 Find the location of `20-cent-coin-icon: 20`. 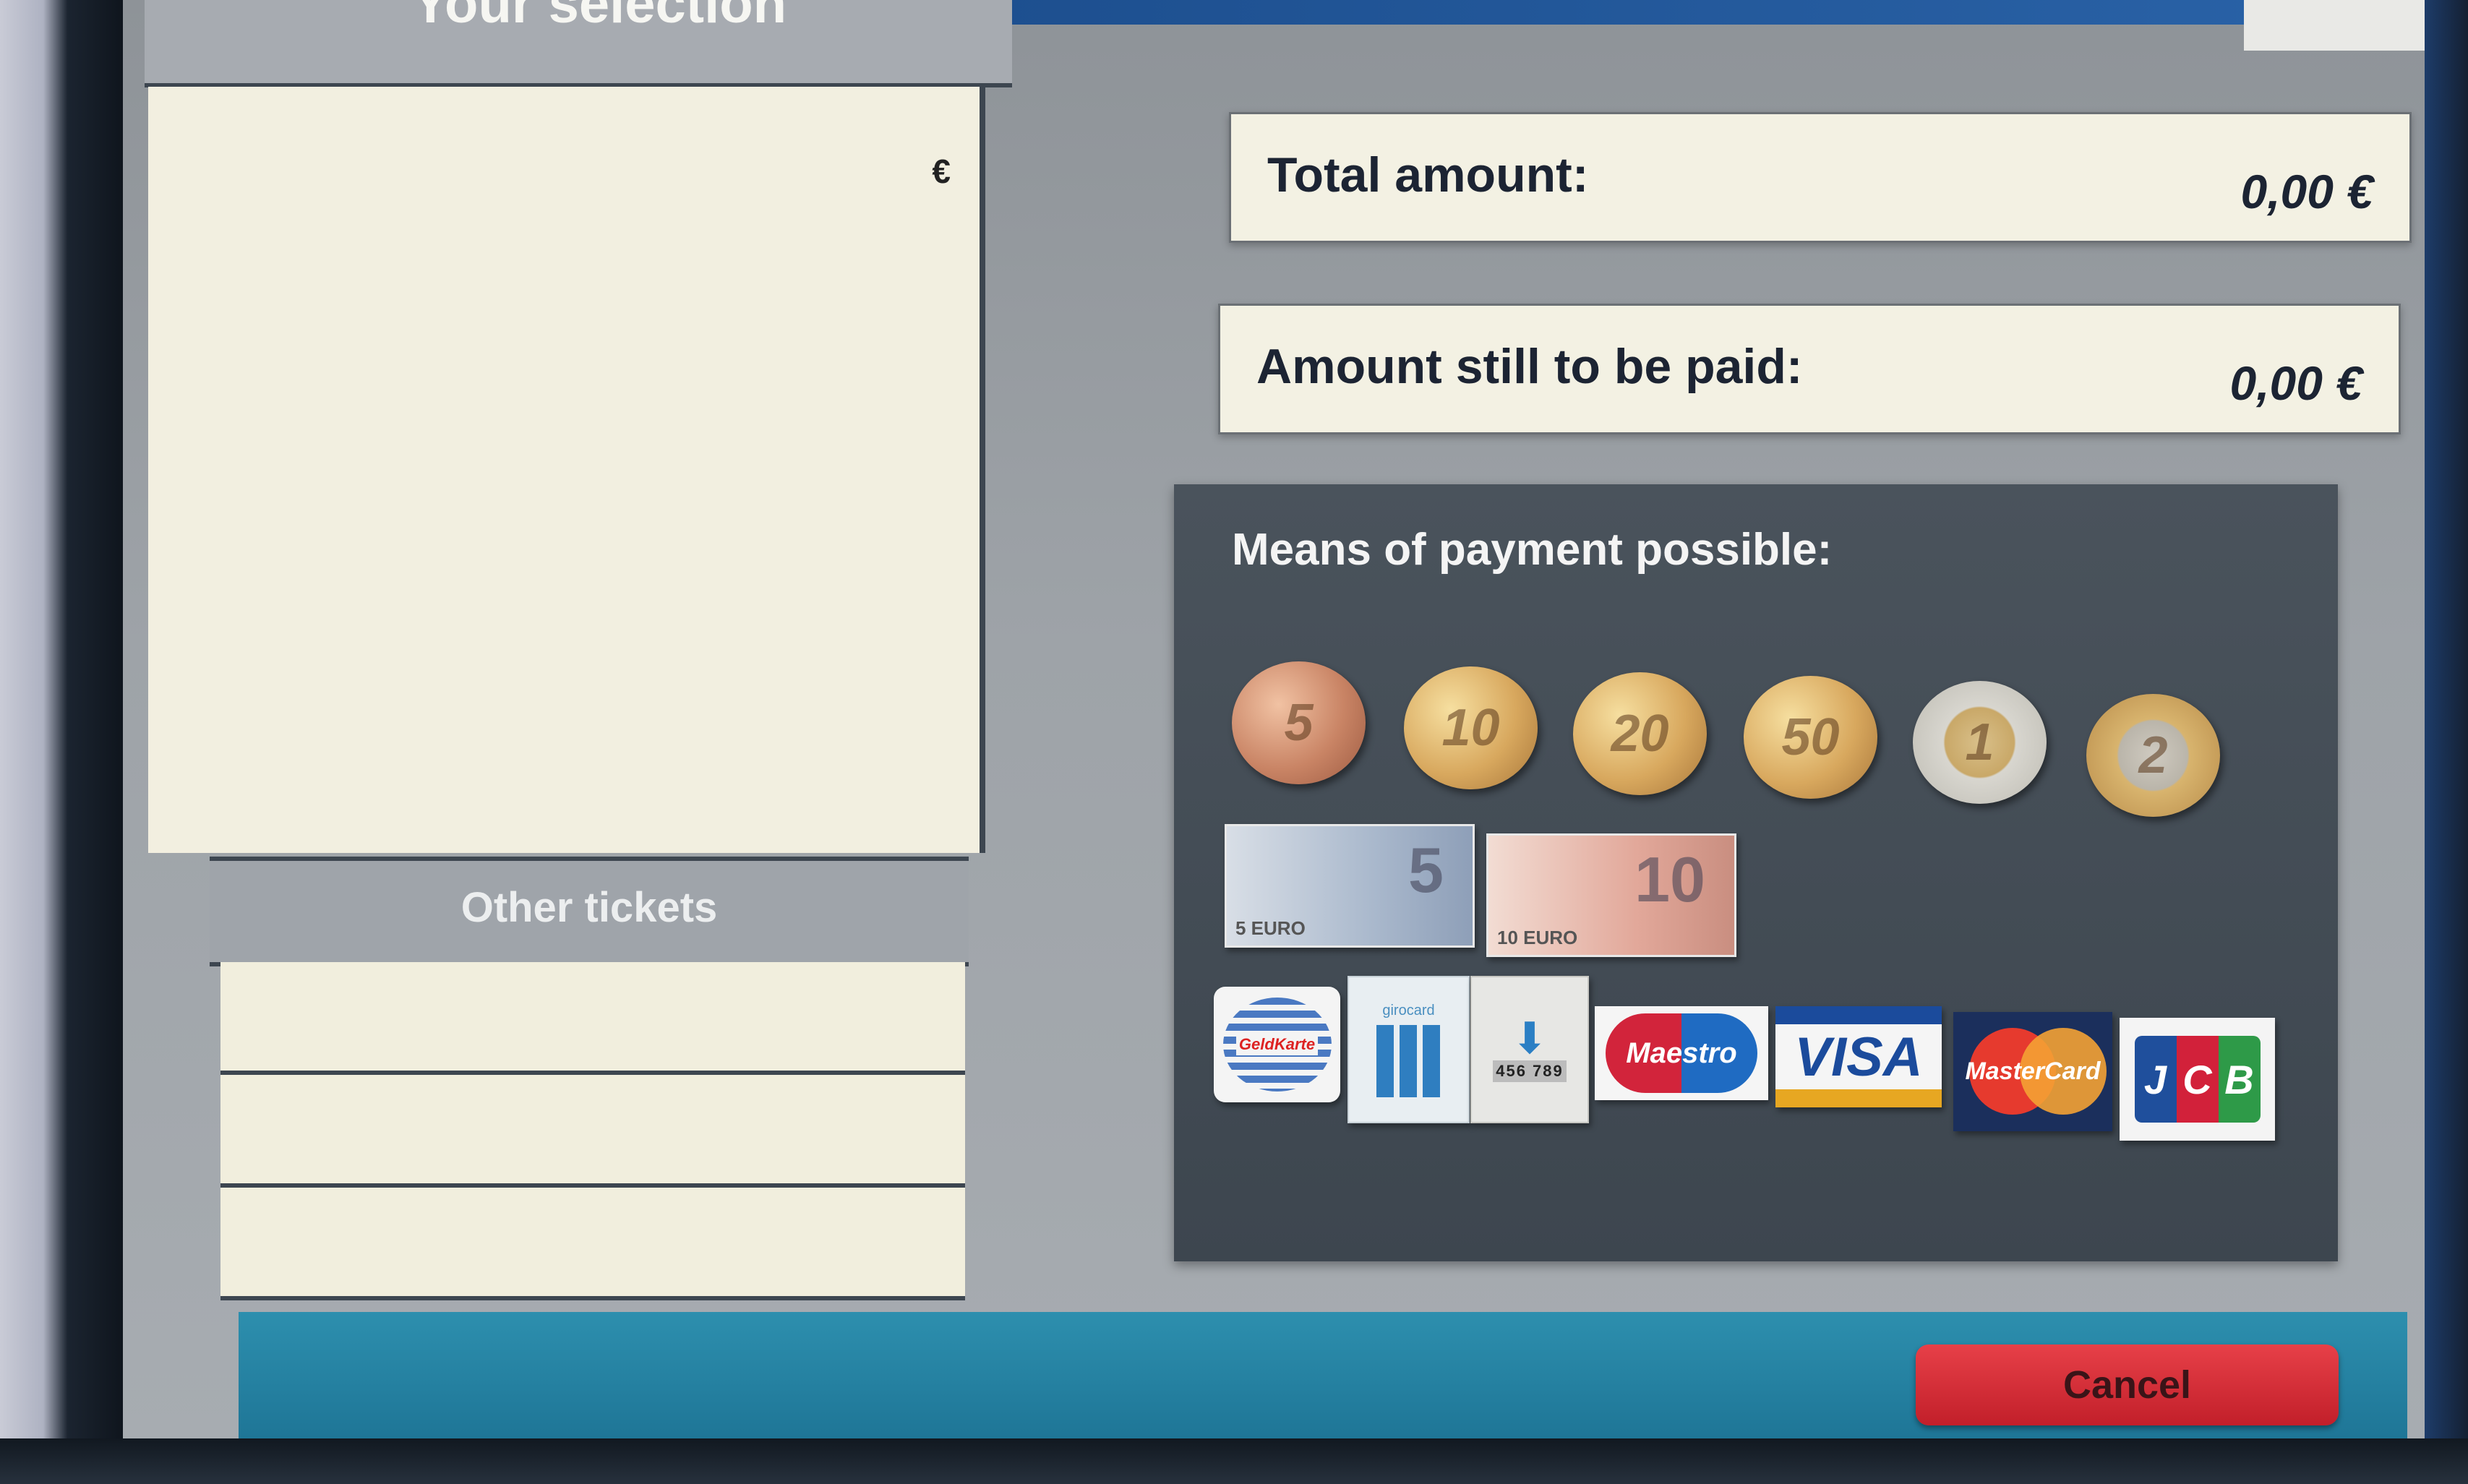

20-cent-coin-icon: 20 is located at coordinates (1640, 733).